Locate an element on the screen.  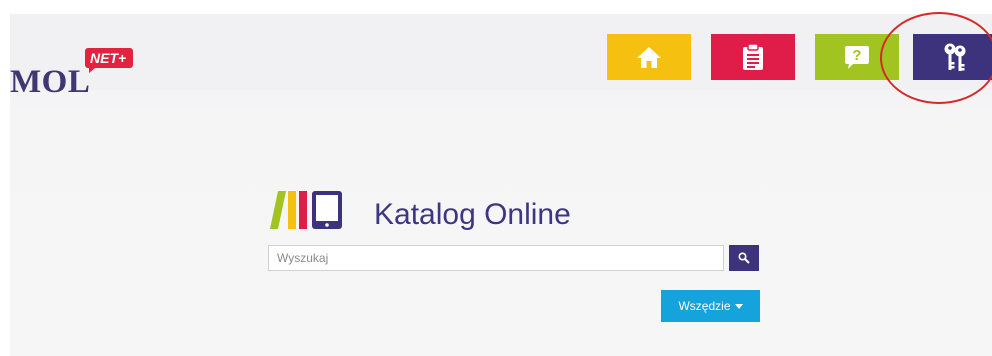
clipboard-list-icon is located at coordinates (753, 56).